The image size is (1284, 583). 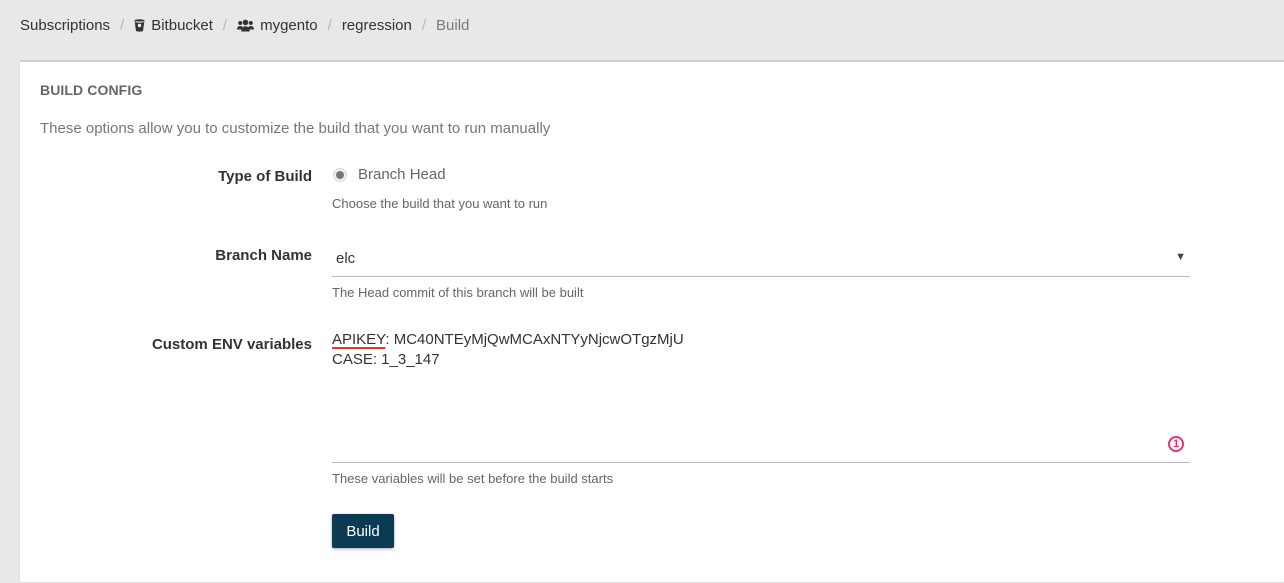 What do you see at coordinates (761, 340) in the screenshot?
I see `env-line-1: APIKEY: MC40NTEyMjQwMCAxNTYyNjcwOTgzMjU` at bounding box center [761, 340].